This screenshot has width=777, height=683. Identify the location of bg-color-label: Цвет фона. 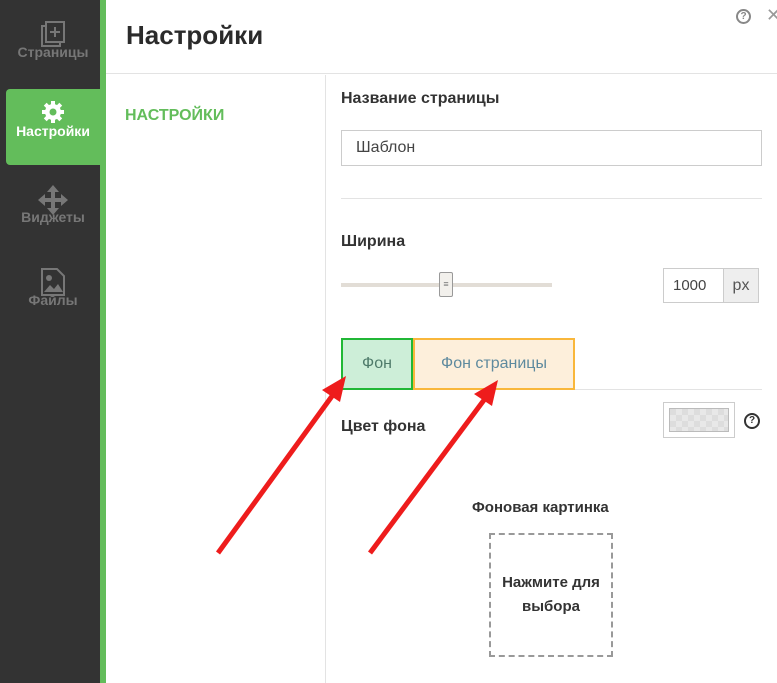
(383, 426).